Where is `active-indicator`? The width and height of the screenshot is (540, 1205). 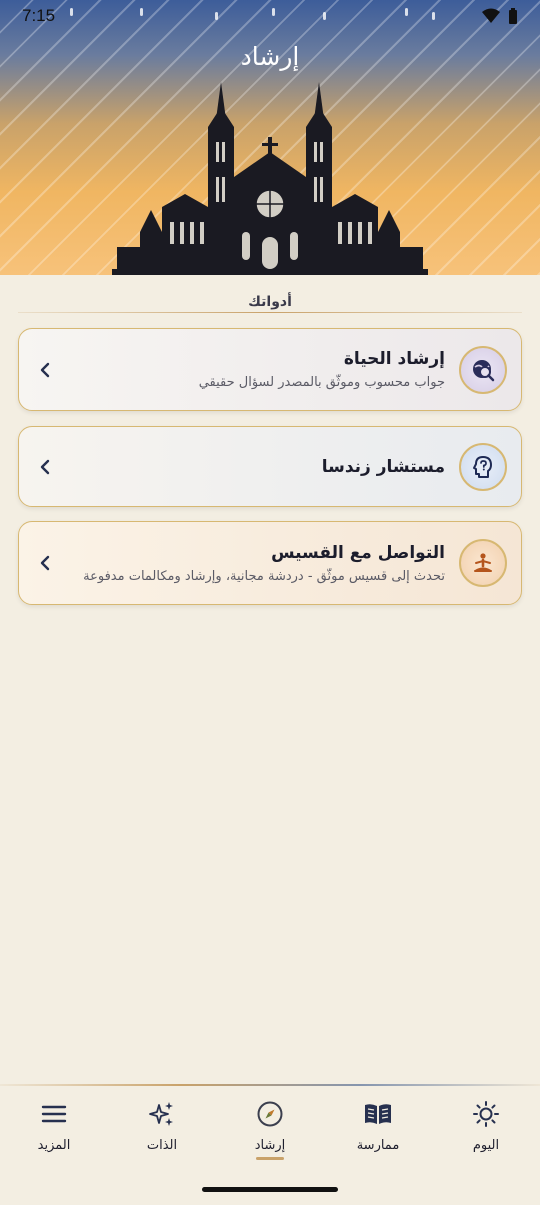
active-indicator is located at coordinates (270, 1158).